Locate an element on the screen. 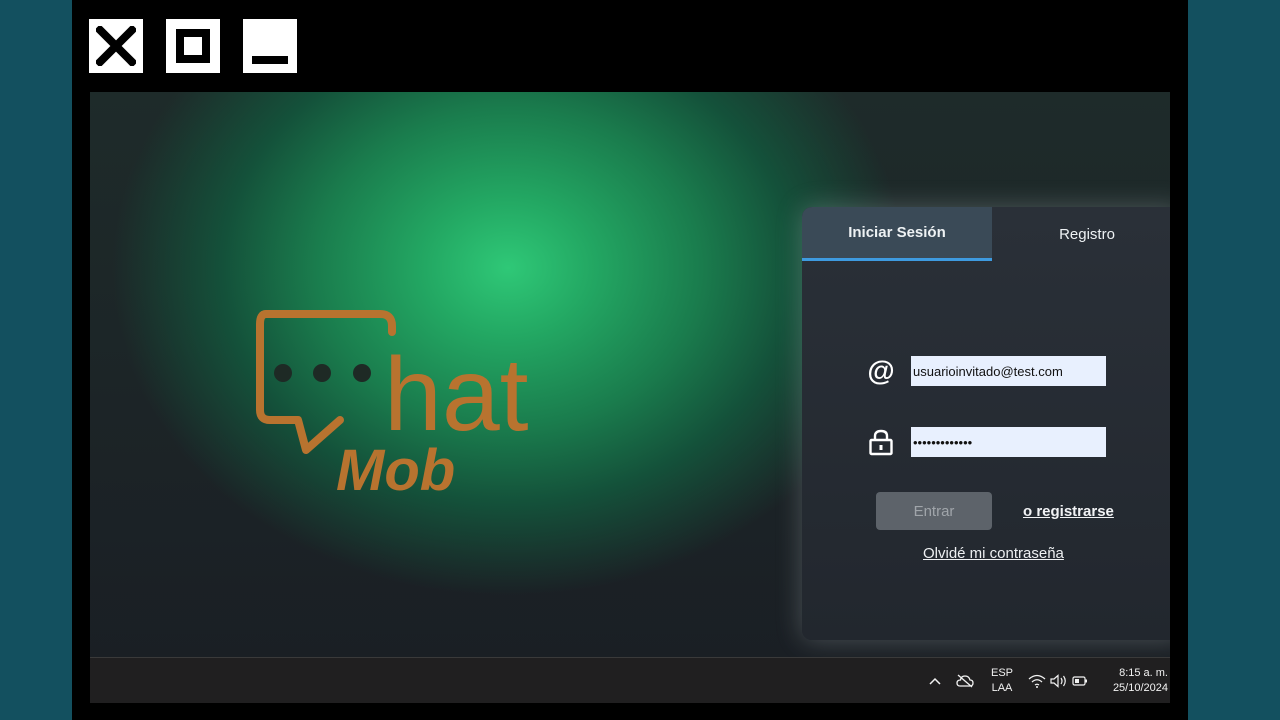  tab-login: Iniciar Sesión is located at coordinates (897, 234).